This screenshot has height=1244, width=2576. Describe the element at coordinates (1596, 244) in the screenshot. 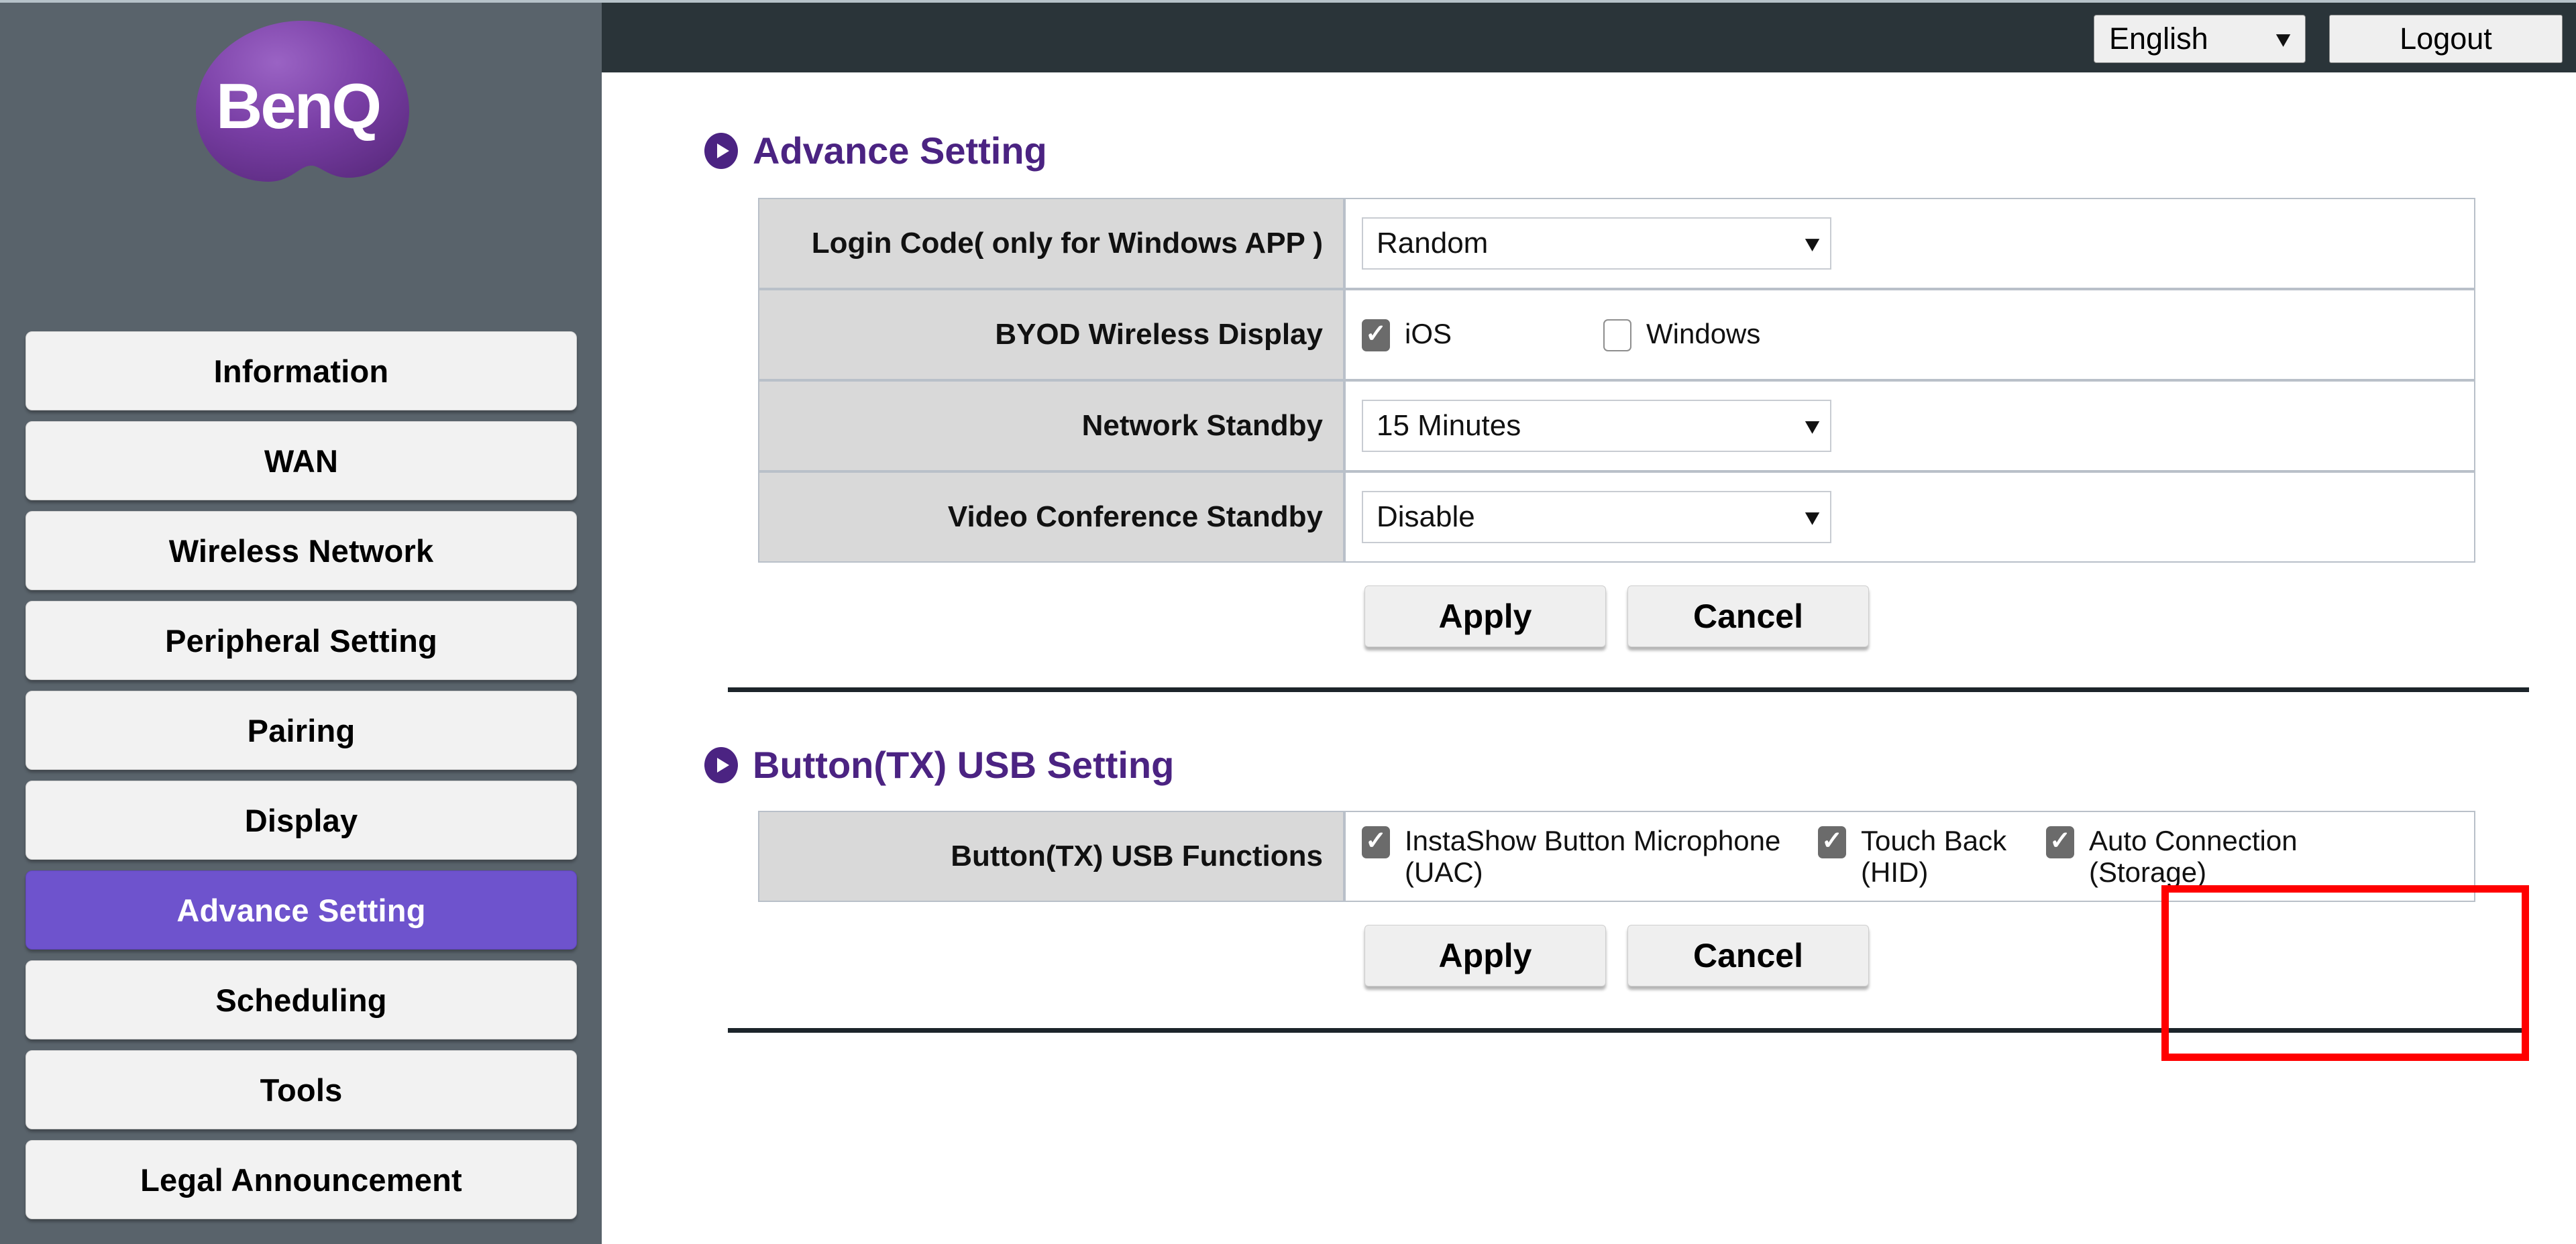

I see `login-code-select: Random ▾` at that location.